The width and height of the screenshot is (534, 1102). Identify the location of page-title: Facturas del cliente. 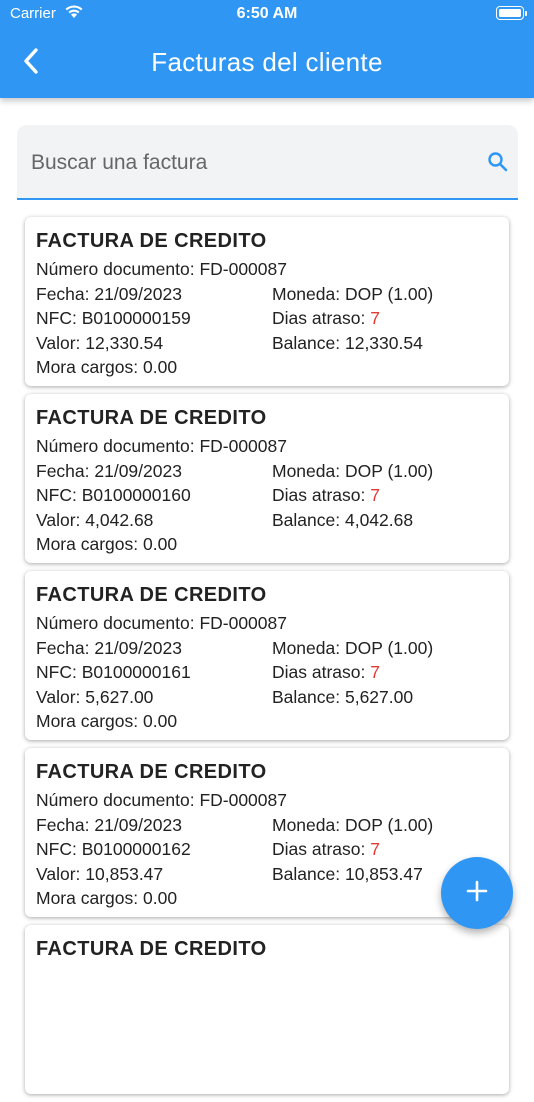
(267, 62).